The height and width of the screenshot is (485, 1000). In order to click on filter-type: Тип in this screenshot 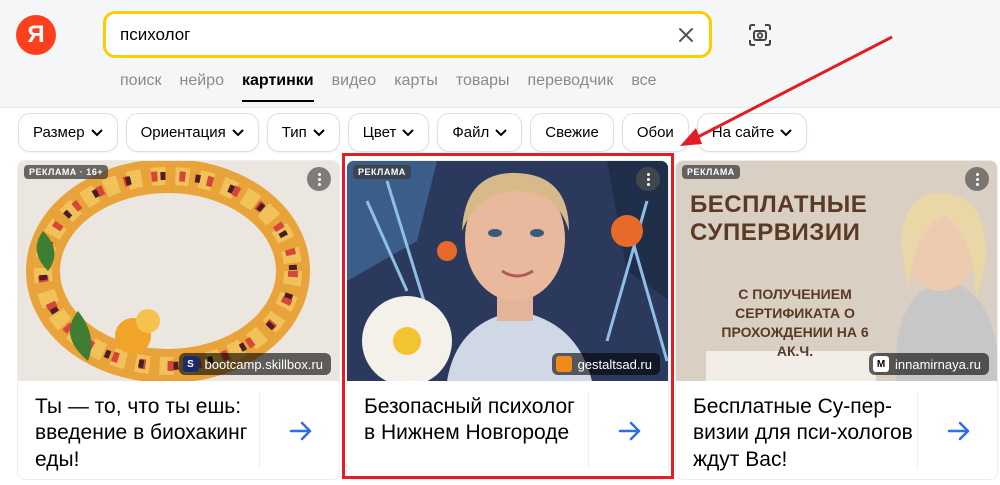, I will do `click(303, 132)`.